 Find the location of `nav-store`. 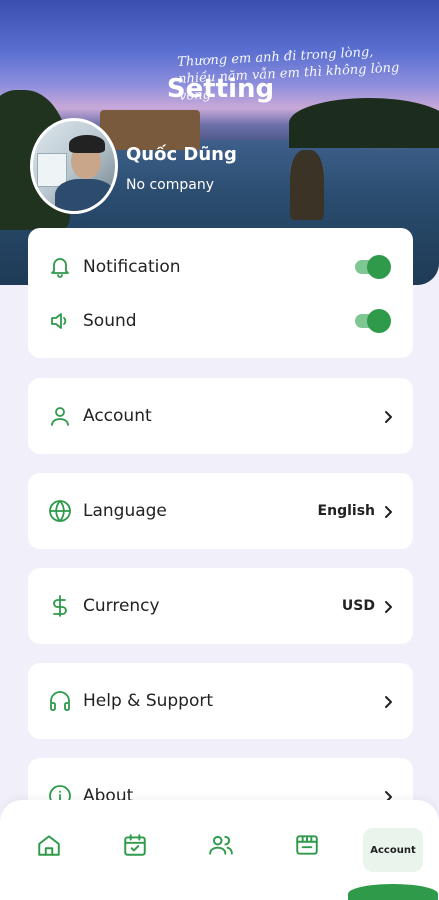

nav-store is located at coordinates (307, 847).